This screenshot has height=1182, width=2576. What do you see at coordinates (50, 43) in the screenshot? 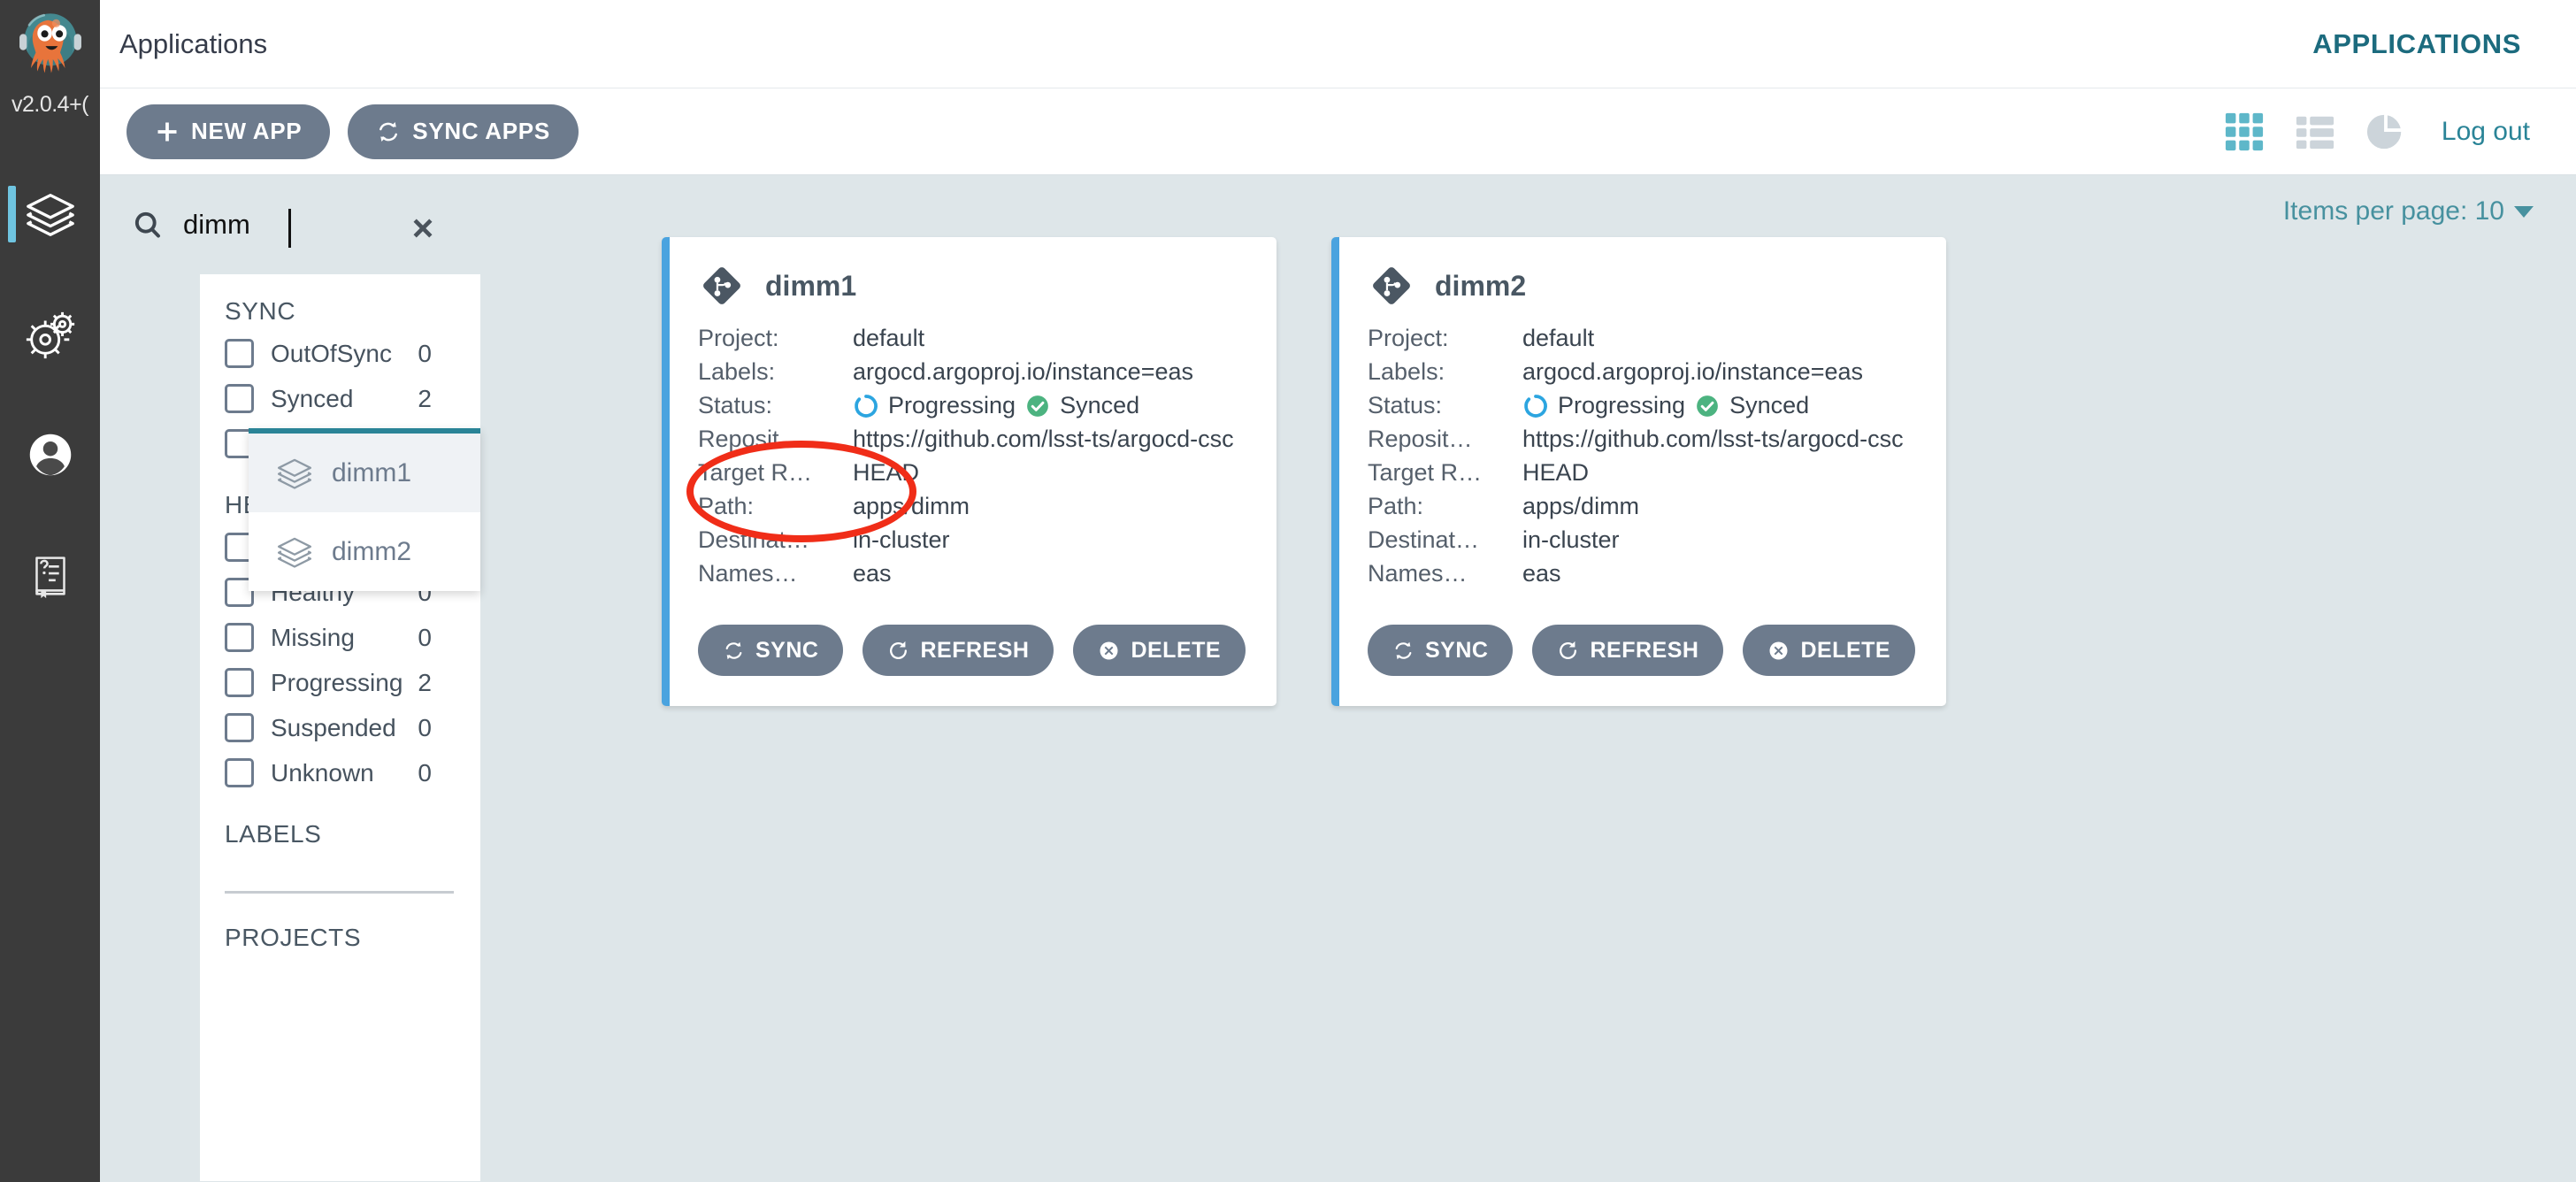
I see `argo-octopus-logo` at bounding box center [50, 43].